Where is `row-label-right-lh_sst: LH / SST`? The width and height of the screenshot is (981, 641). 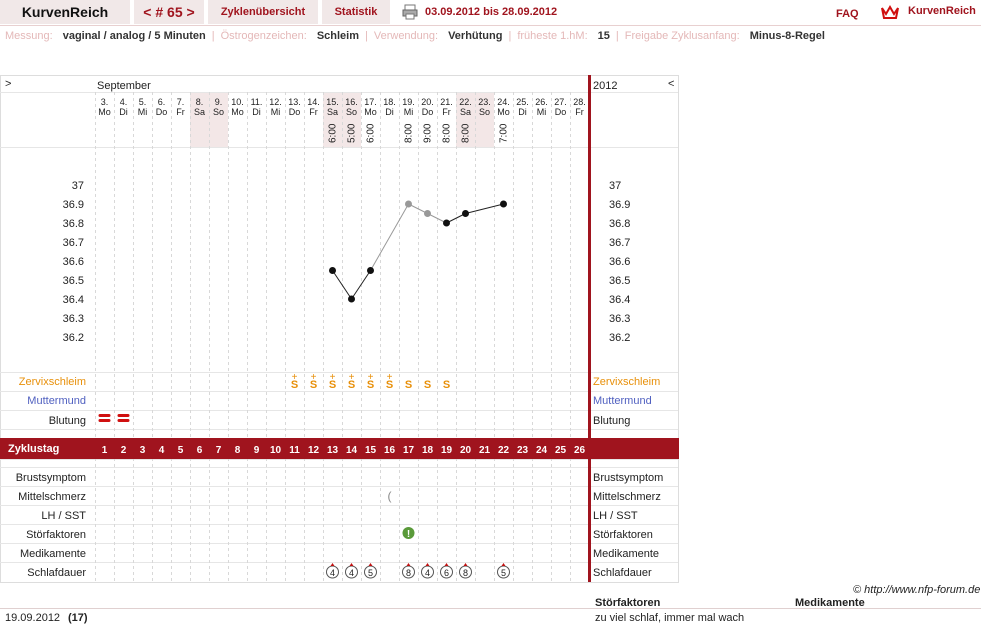
row-label-right-lh_sst: LH / SST is located at coordinates (615, 516).